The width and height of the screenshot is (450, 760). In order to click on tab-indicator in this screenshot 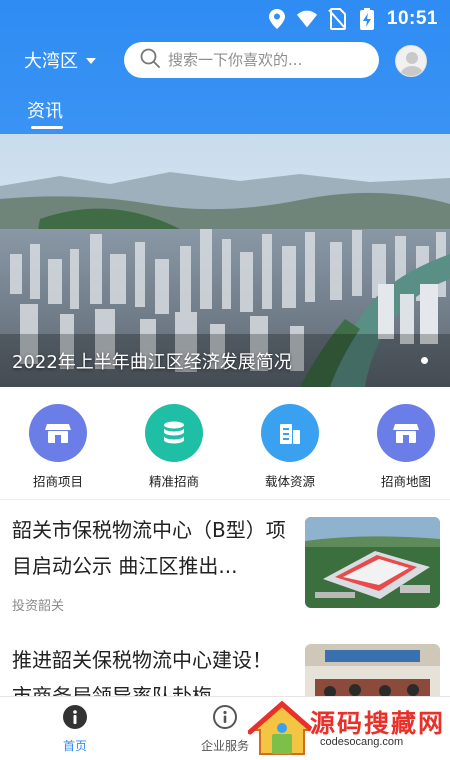, I will do `click(47, 127)`.